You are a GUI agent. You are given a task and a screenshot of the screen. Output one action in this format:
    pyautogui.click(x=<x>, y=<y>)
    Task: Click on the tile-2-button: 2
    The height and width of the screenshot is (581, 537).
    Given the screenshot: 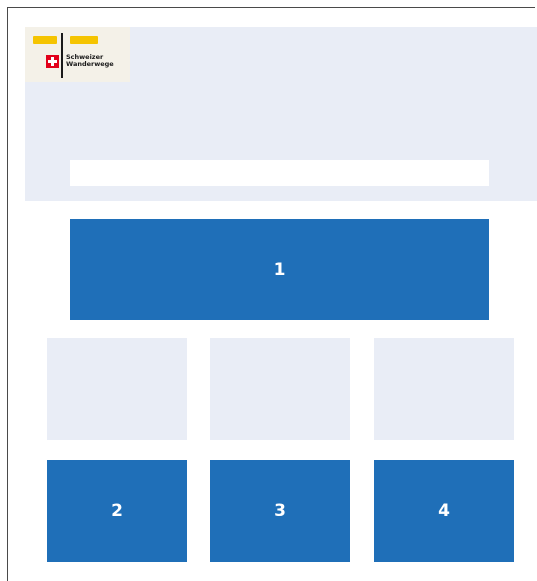 What is the action you would take?
    pyautogui.click(x=117, y=511)
    